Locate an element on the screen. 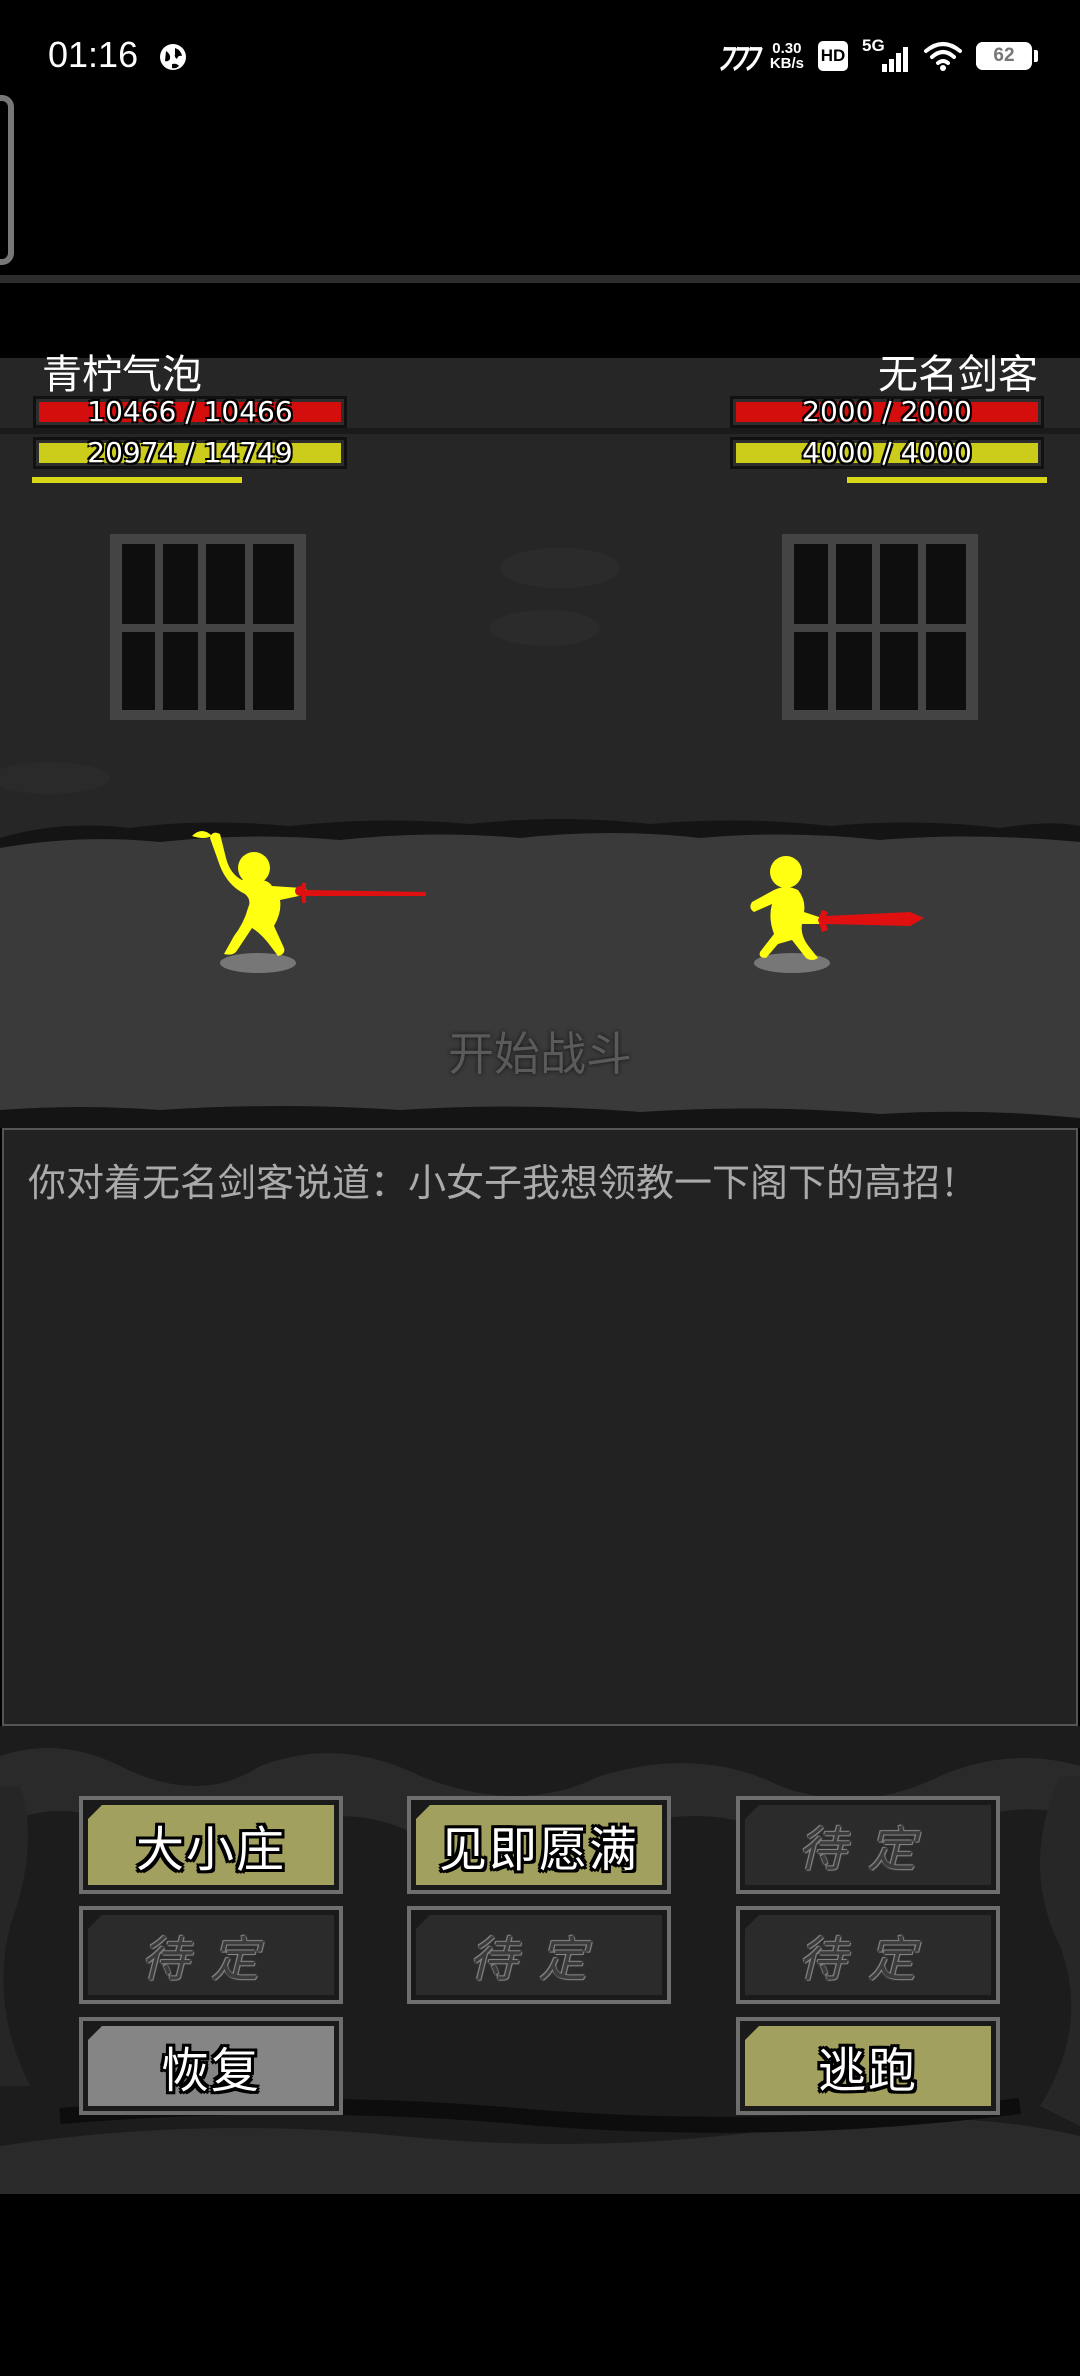 This screenshot has height=2376, width=1080. clock: 01:16 is located at coordinates (93, 54).